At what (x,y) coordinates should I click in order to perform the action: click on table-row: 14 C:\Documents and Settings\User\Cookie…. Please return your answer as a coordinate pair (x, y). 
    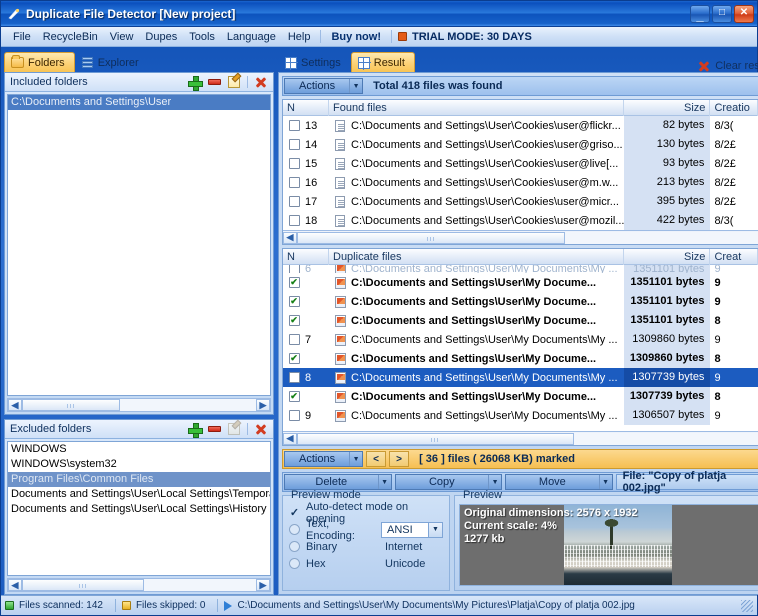
    Looking at the image, I should click on (520, 144).